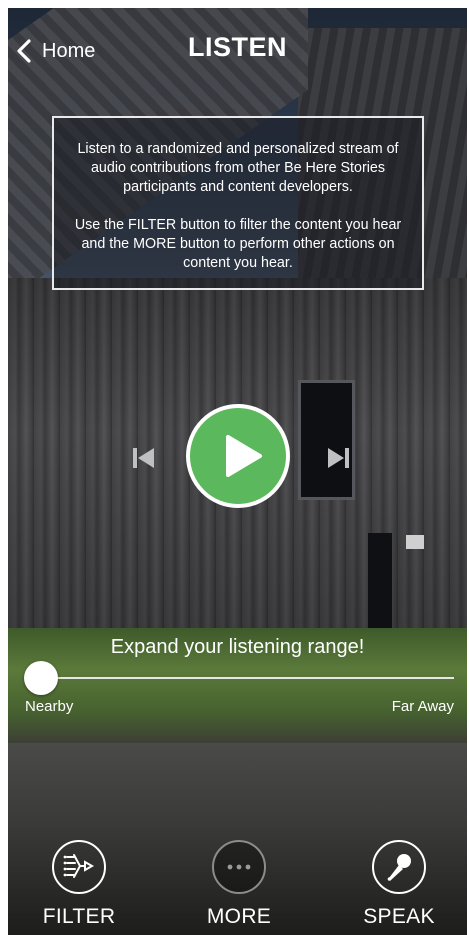 This screenshot has width=469, height=935. What do you see at coordinates (380, 583) in the screenshot?
I see `background-barn-door` at bounding box center [380, 583].